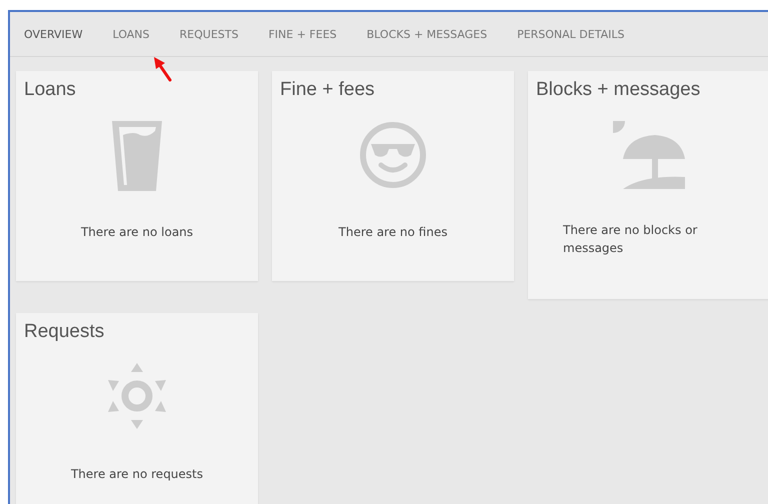  I want to click on tab: LOANS, so click(131, 34).